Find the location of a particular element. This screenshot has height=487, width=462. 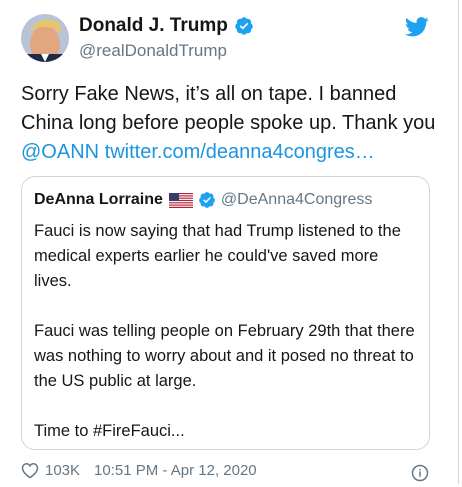

verified-badge-icon is located at coordinates (244, 26).